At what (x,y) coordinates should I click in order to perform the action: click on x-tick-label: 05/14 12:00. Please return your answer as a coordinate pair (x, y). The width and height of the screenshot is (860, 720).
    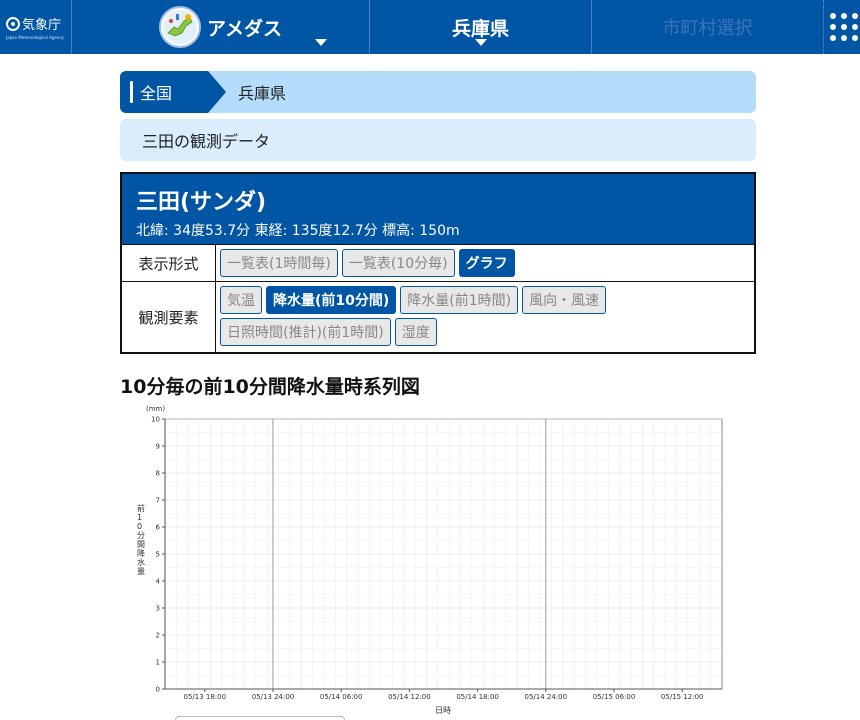
    Looking at the image, I should click on (409, 697).